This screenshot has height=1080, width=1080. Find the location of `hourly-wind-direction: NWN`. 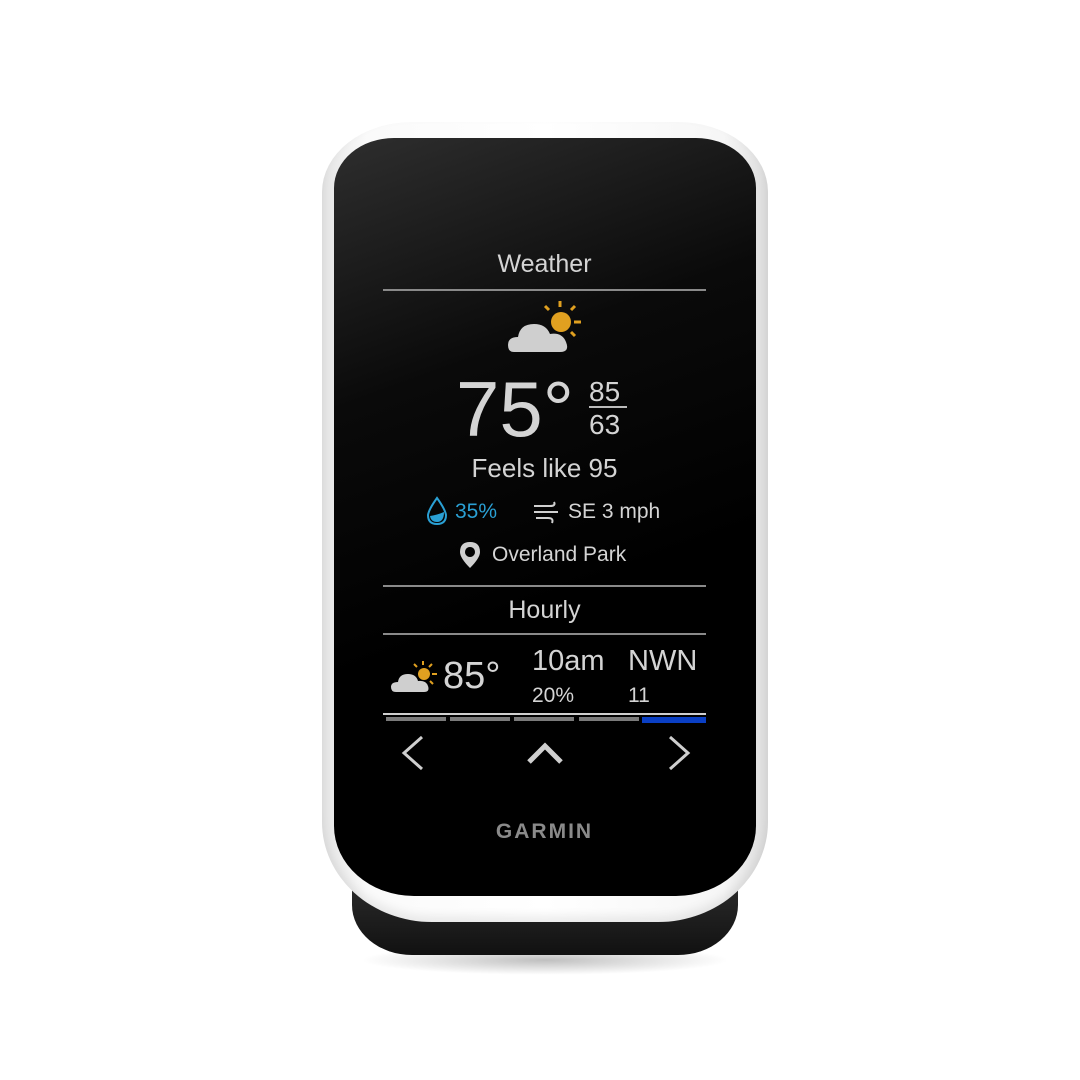

hourly-wind-direction: NWN is located at coordinates (663, 661).